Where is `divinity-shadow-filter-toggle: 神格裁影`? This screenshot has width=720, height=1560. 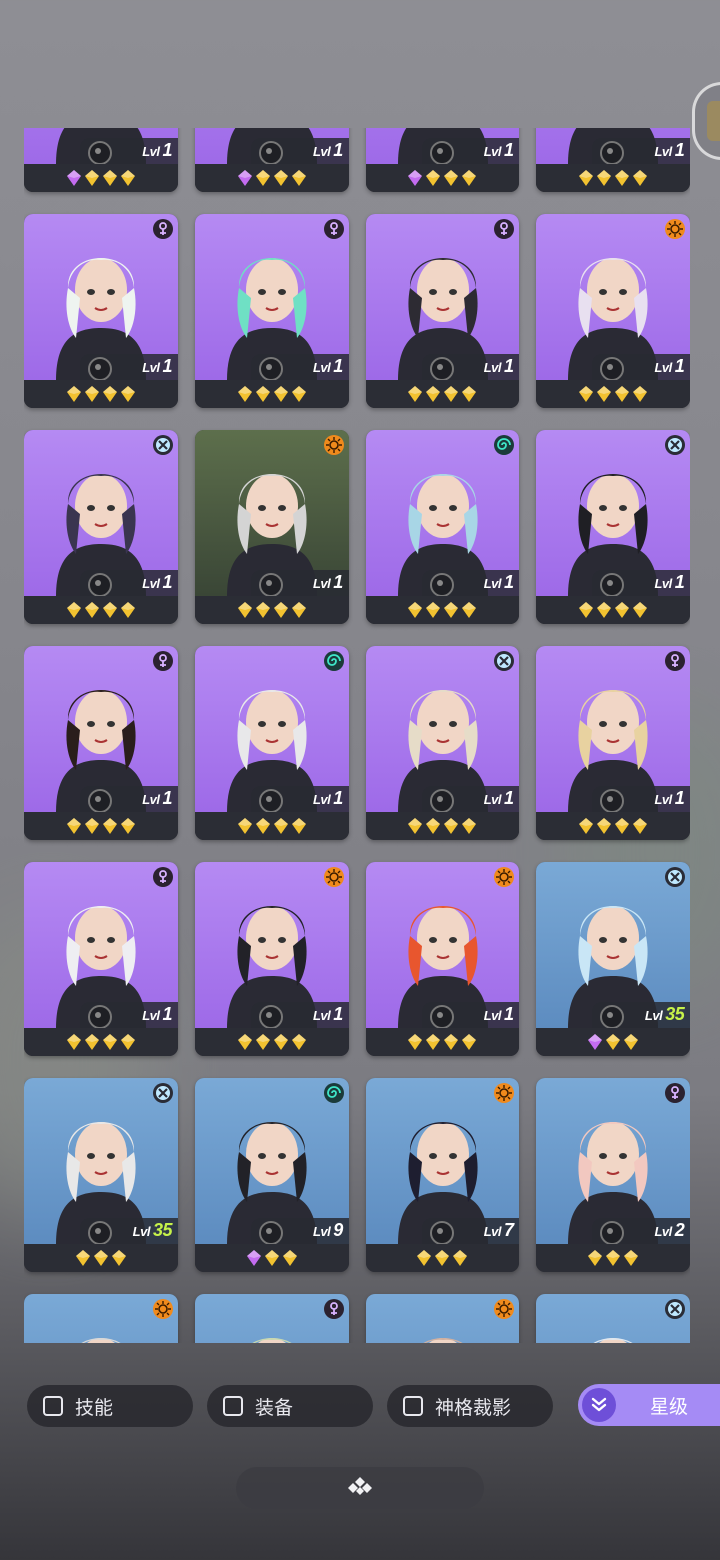 divinity-shadow-filter-toggle: 神格裁影 is located at coordinates (470, 1406).